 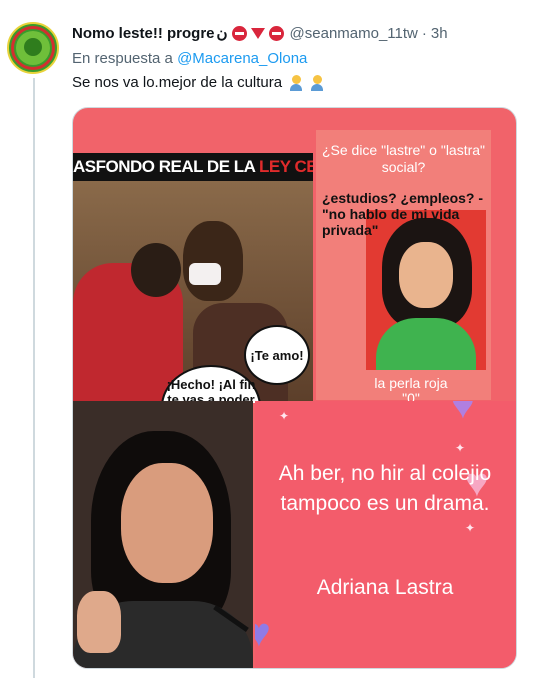 I want to click on author-handle: @seanmamo_11tw, so click(x=354, y=33).